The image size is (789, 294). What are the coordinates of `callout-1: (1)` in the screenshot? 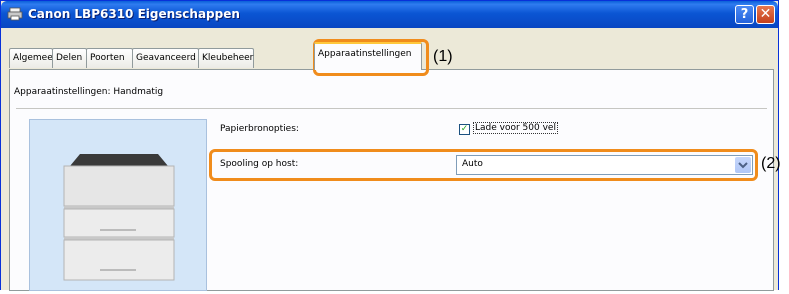 It's located at (443, 56).